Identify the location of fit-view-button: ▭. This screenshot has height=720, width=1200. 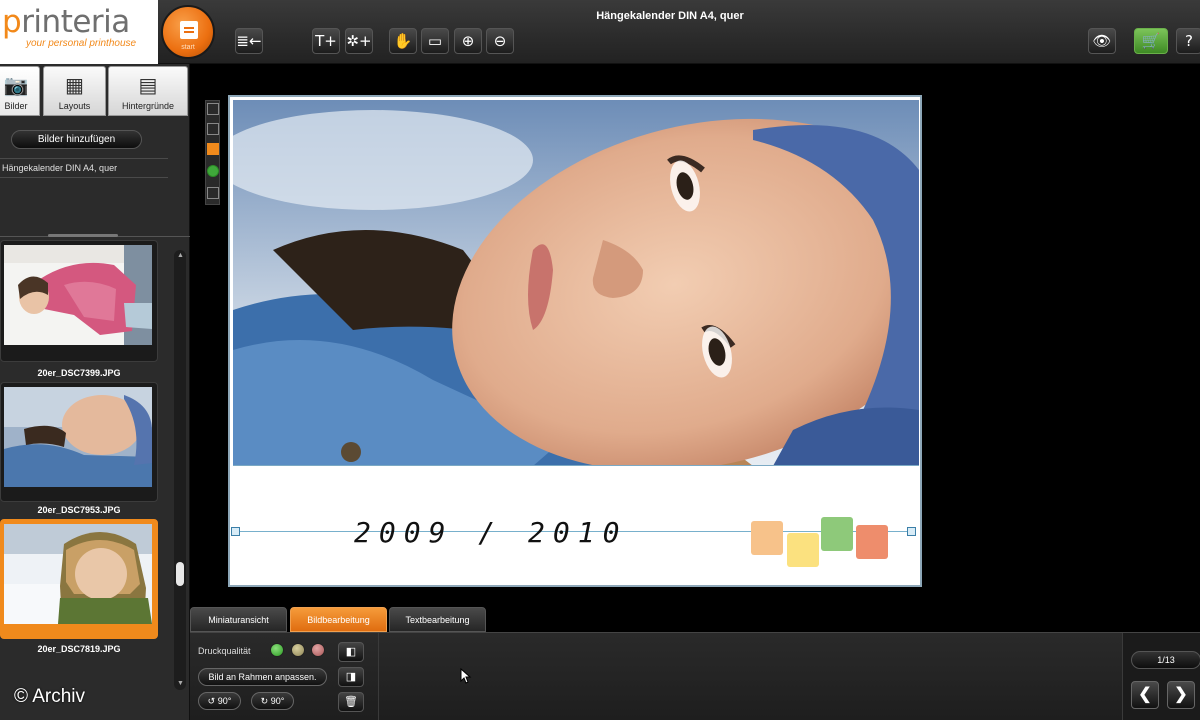
(435, 41).